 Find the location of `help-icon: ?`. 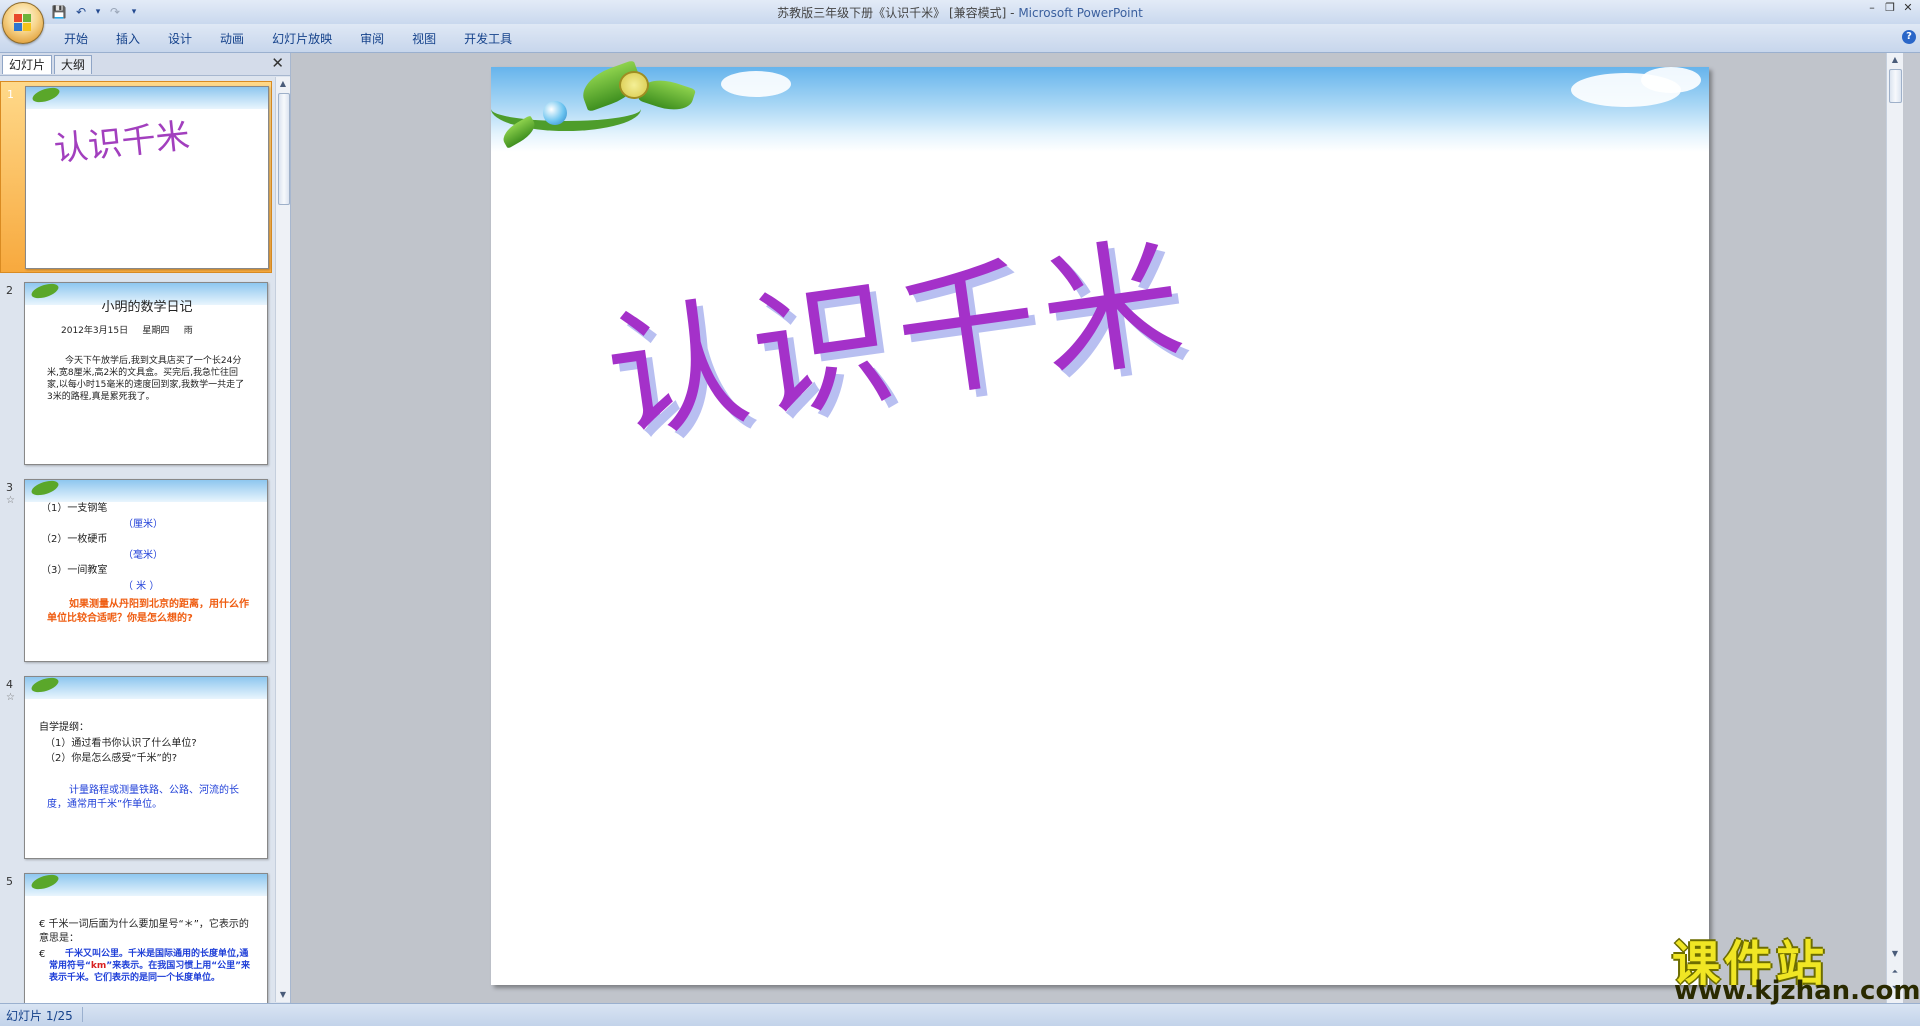

help-icon: ? is located at coordinates (1909, 37).